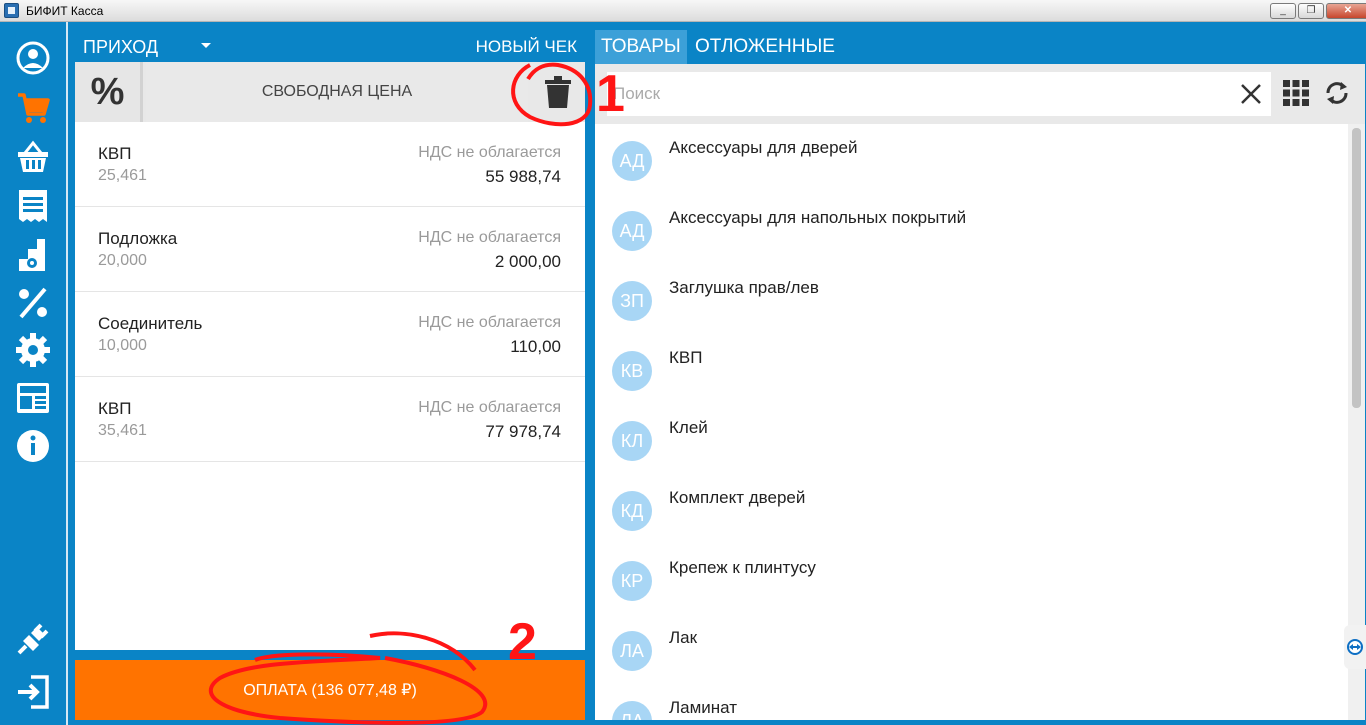  Describe the element at coordinates (971, 702) in the screenshot. I see `goods-list-item: ЛА Ламинат` at that location.